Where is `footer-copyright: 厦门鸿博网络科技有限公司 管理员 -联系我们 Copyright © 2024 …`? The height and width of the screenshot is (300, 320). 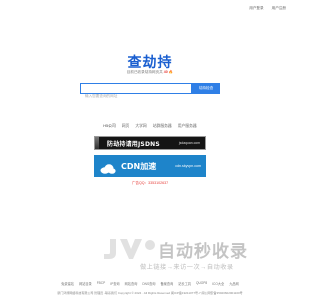 footer-copyright: 厦门鸿博网络科技有限公司 管理员 -联系我们 Copyright © 2024 … is located at coordinates (150, 293).